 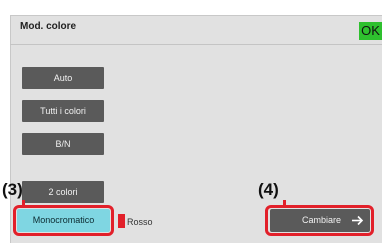 What do you see at coordinates (63, 220) in the screenshot?
I see `monochrome-button: Monocromatico` at bounding box center [63, 220].